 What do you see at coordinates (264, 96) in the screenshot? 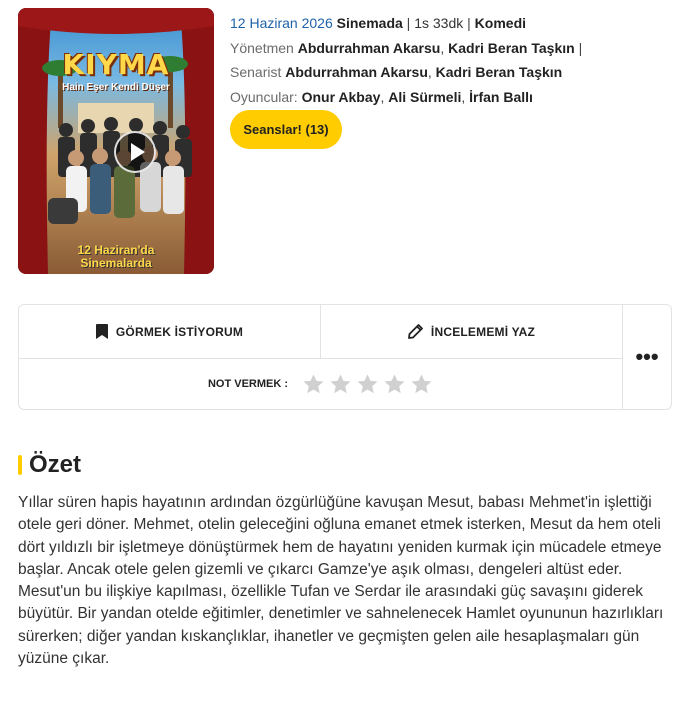
I see `cast-label: Oyuncular:` at bounding box center [264, 96].